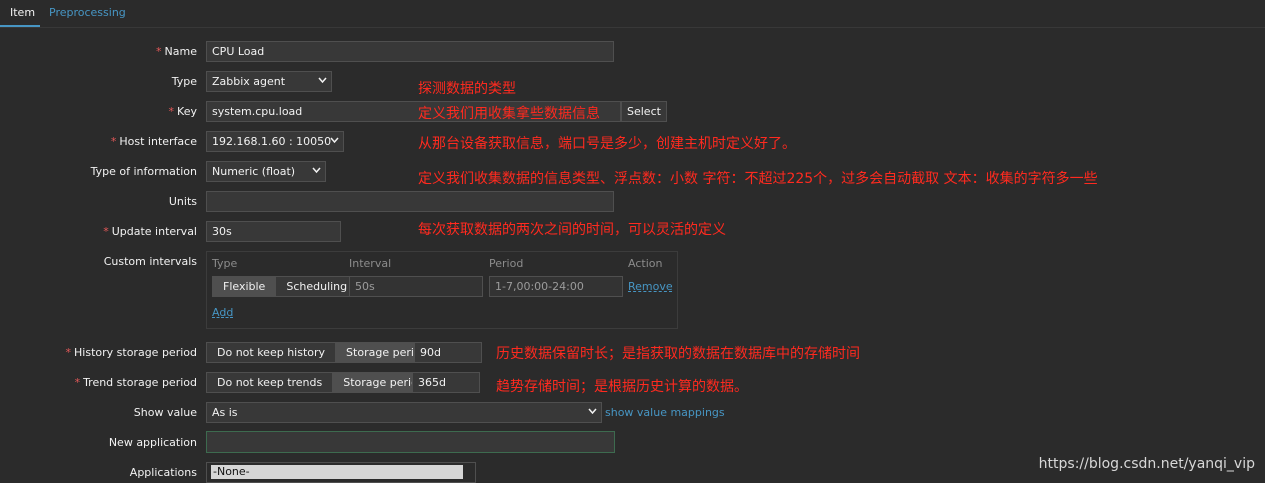  I want to click on ci-type-scheduling: Scheduling, so click(316, 286).